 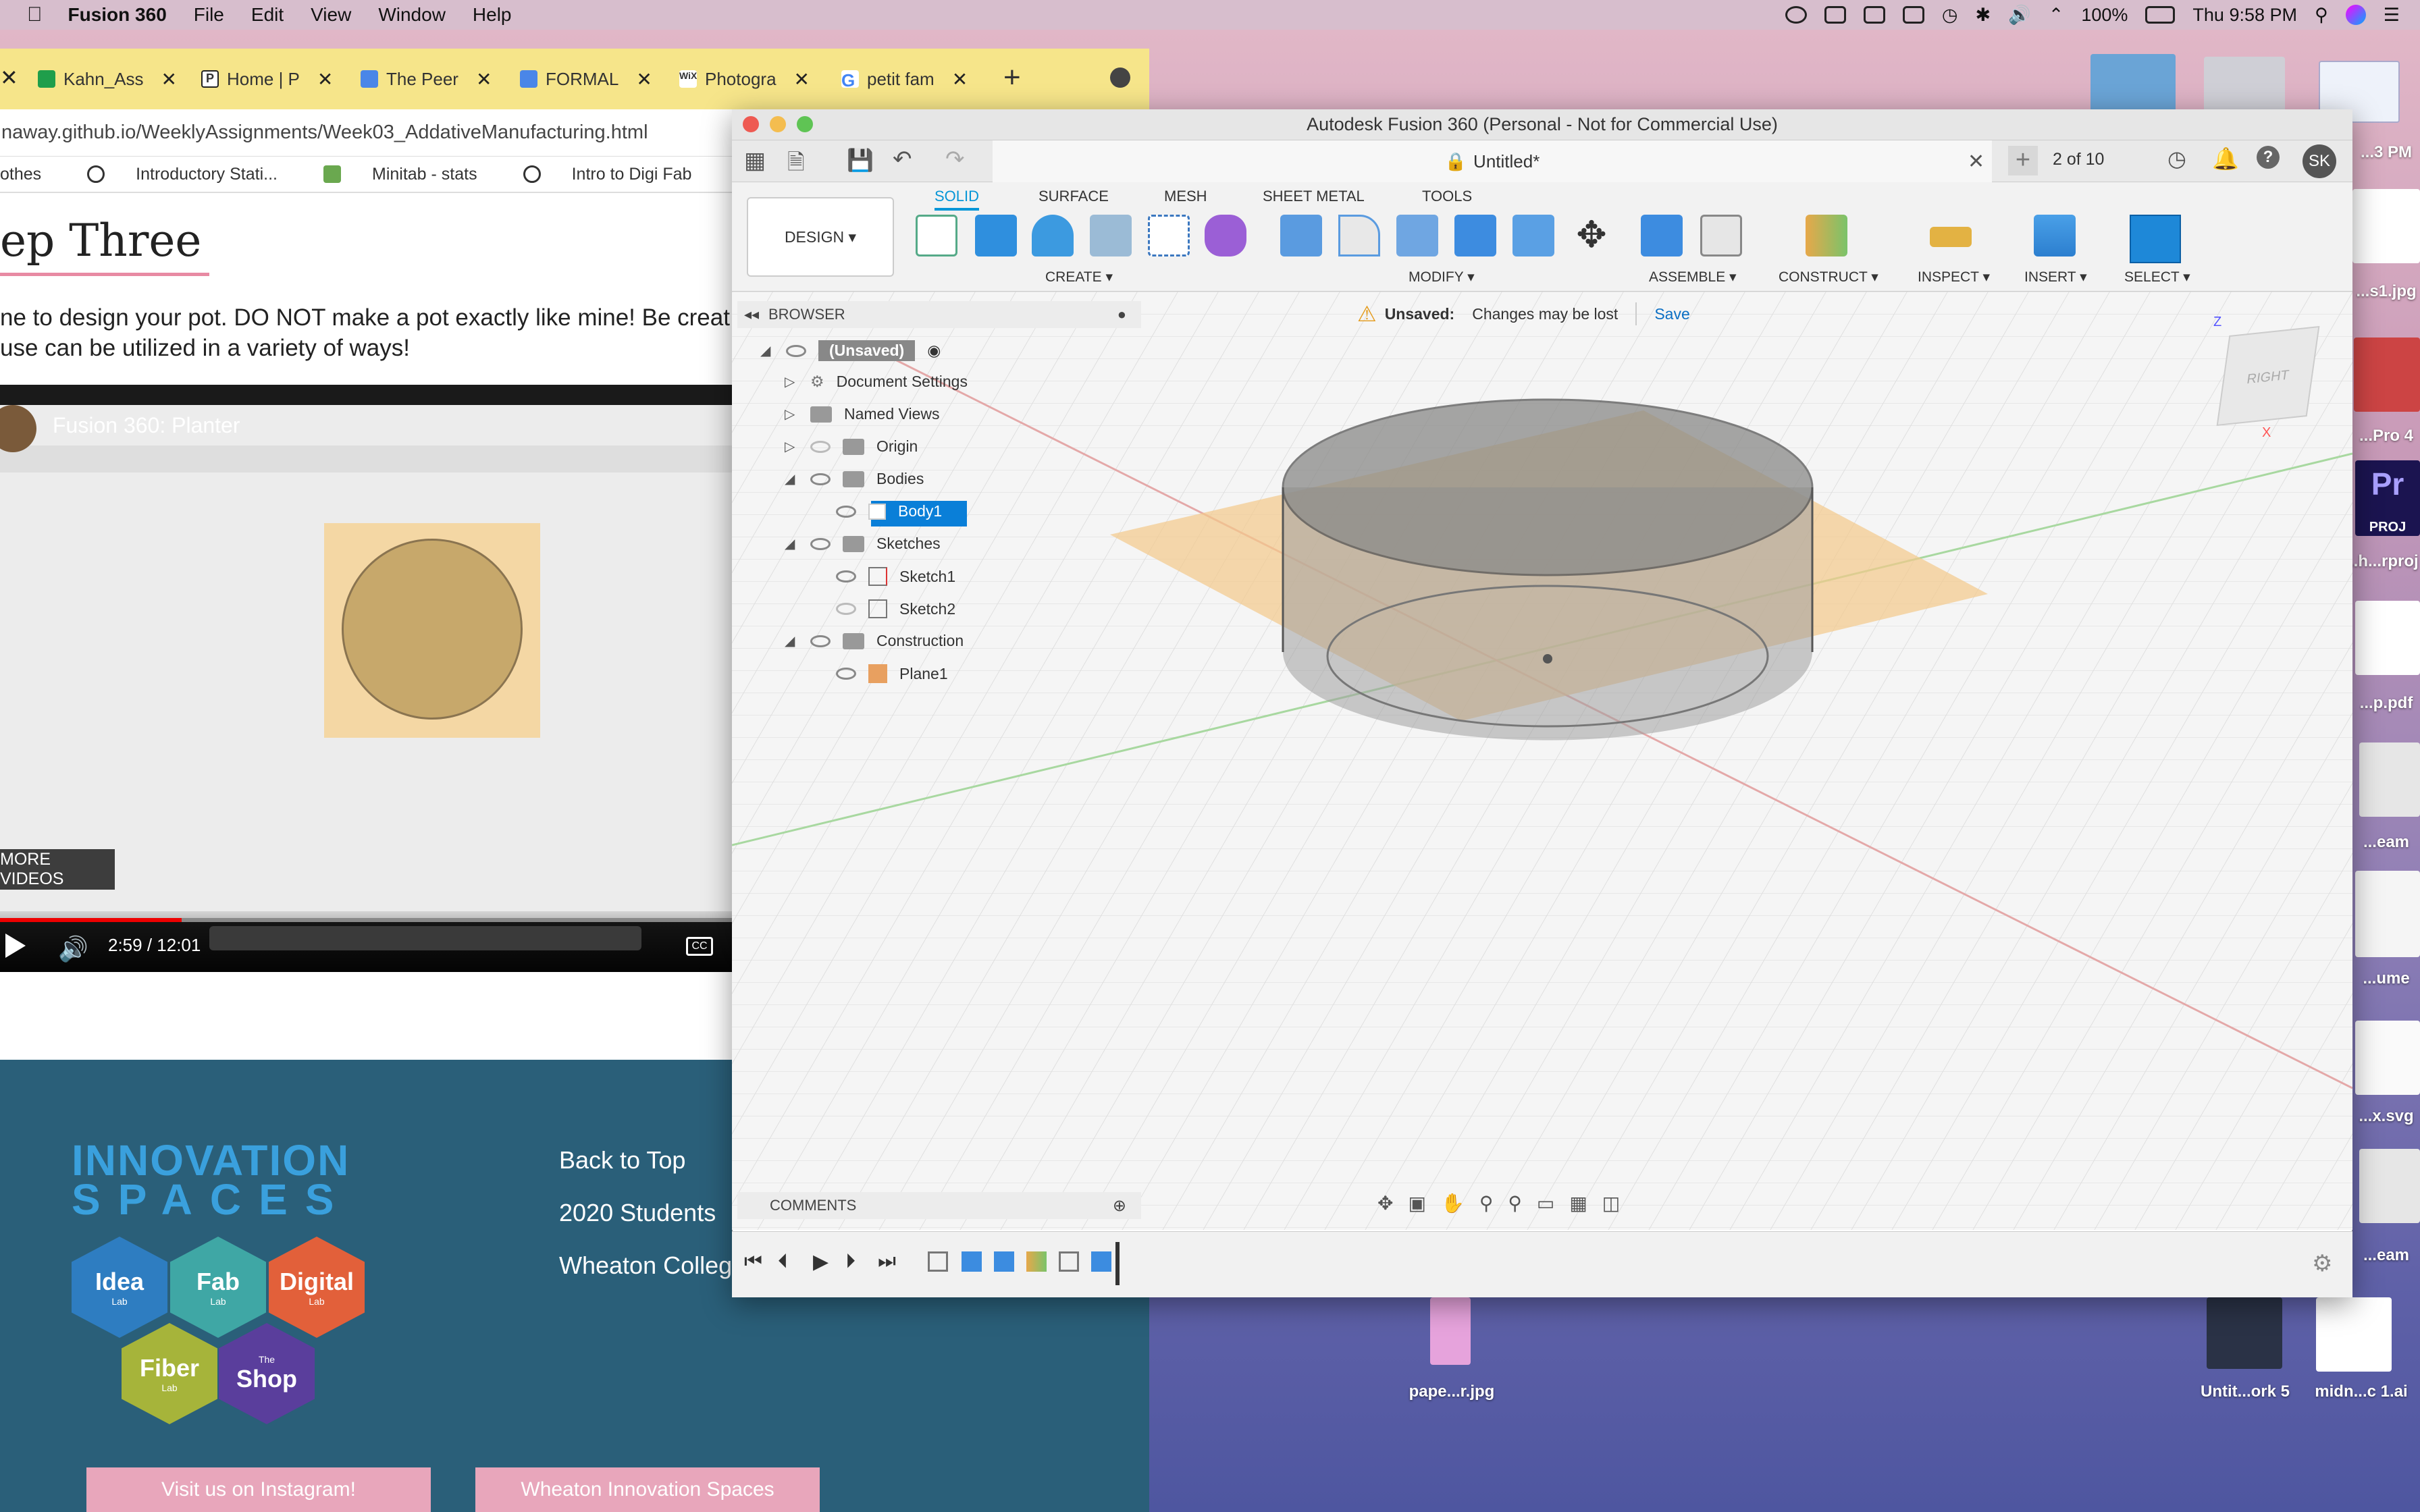 I want to click on modify-menu: MODIFY ▾, so click(x=1442, y=277).